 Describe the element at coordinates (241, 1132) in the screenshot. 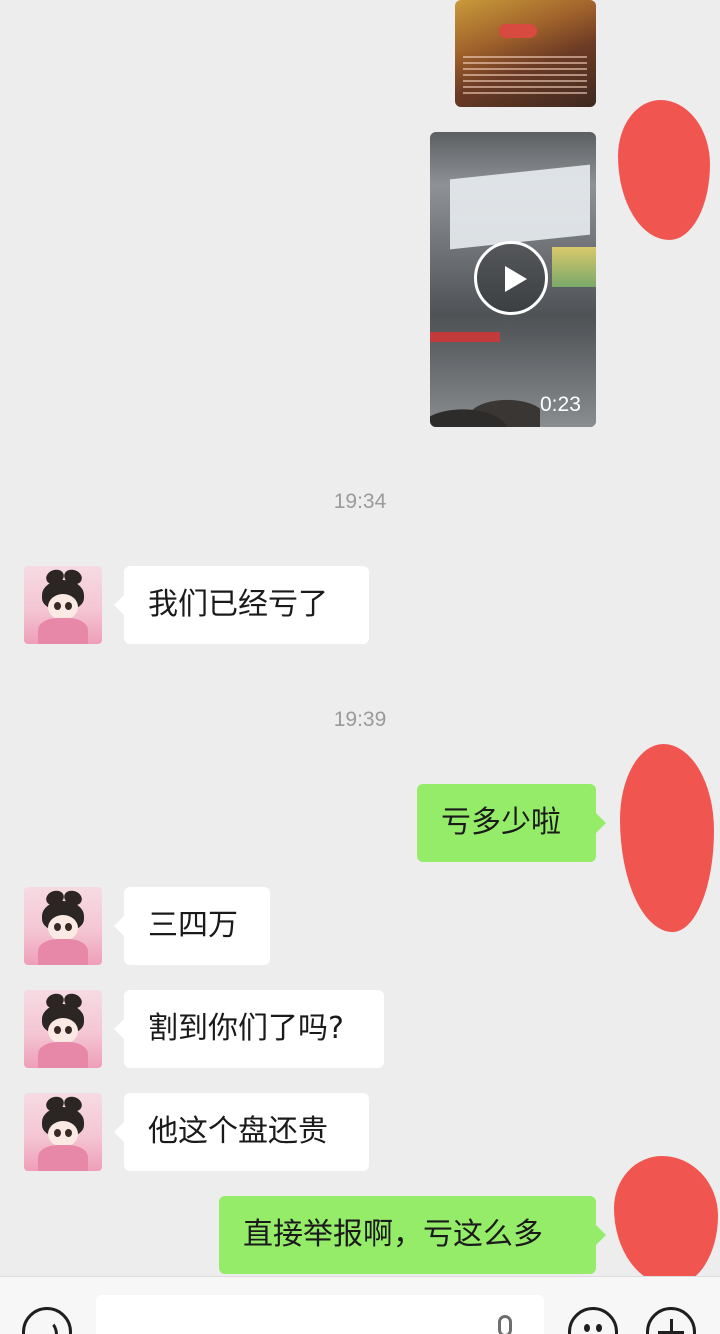

I see `message-bubble-incoming: 他这个盘还贵` at that location.